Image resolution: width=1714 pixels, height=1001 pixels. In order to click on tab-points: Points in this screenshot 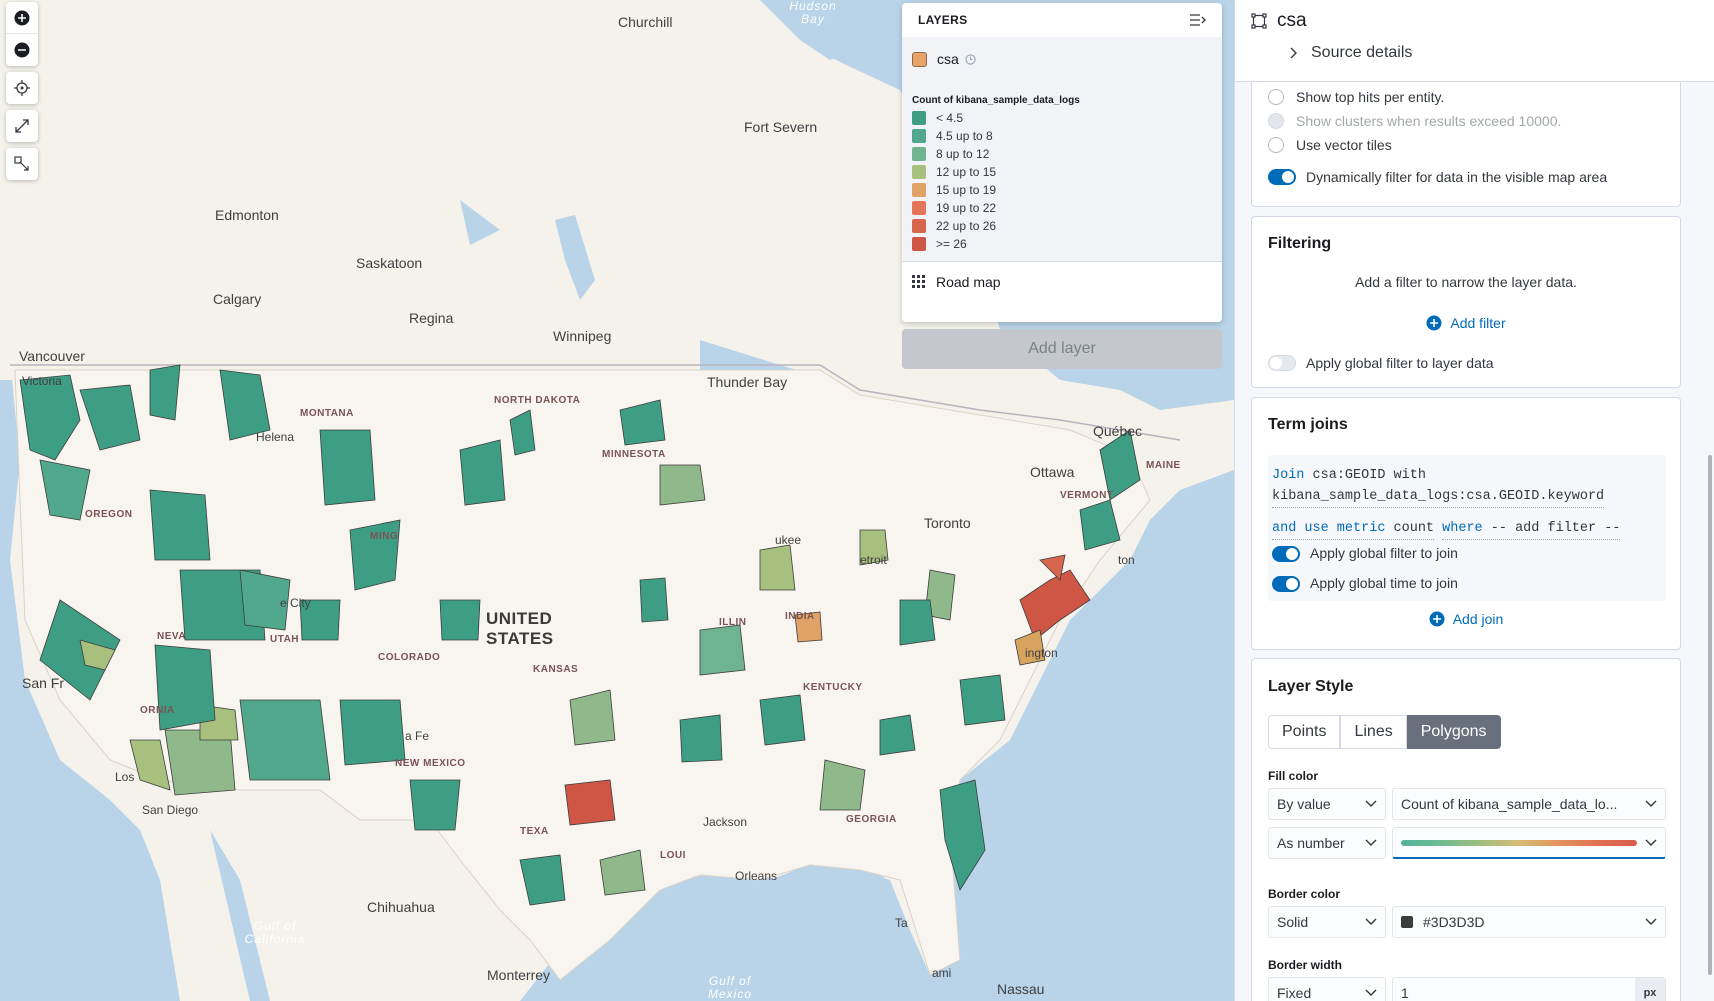, I will do `click(1304, 732)`.